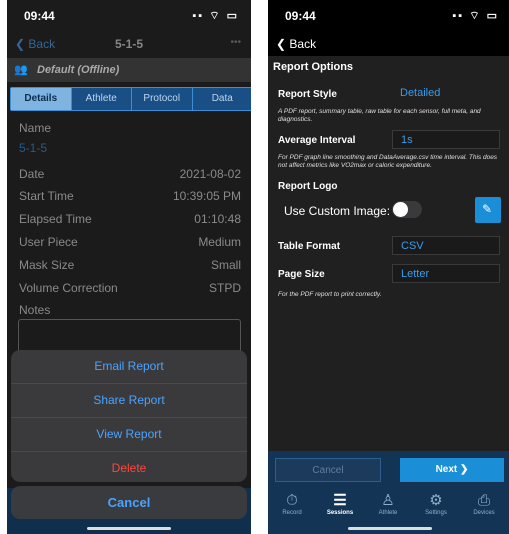  I want to click on mask-size-label: Mask Size, so click(47, 265).